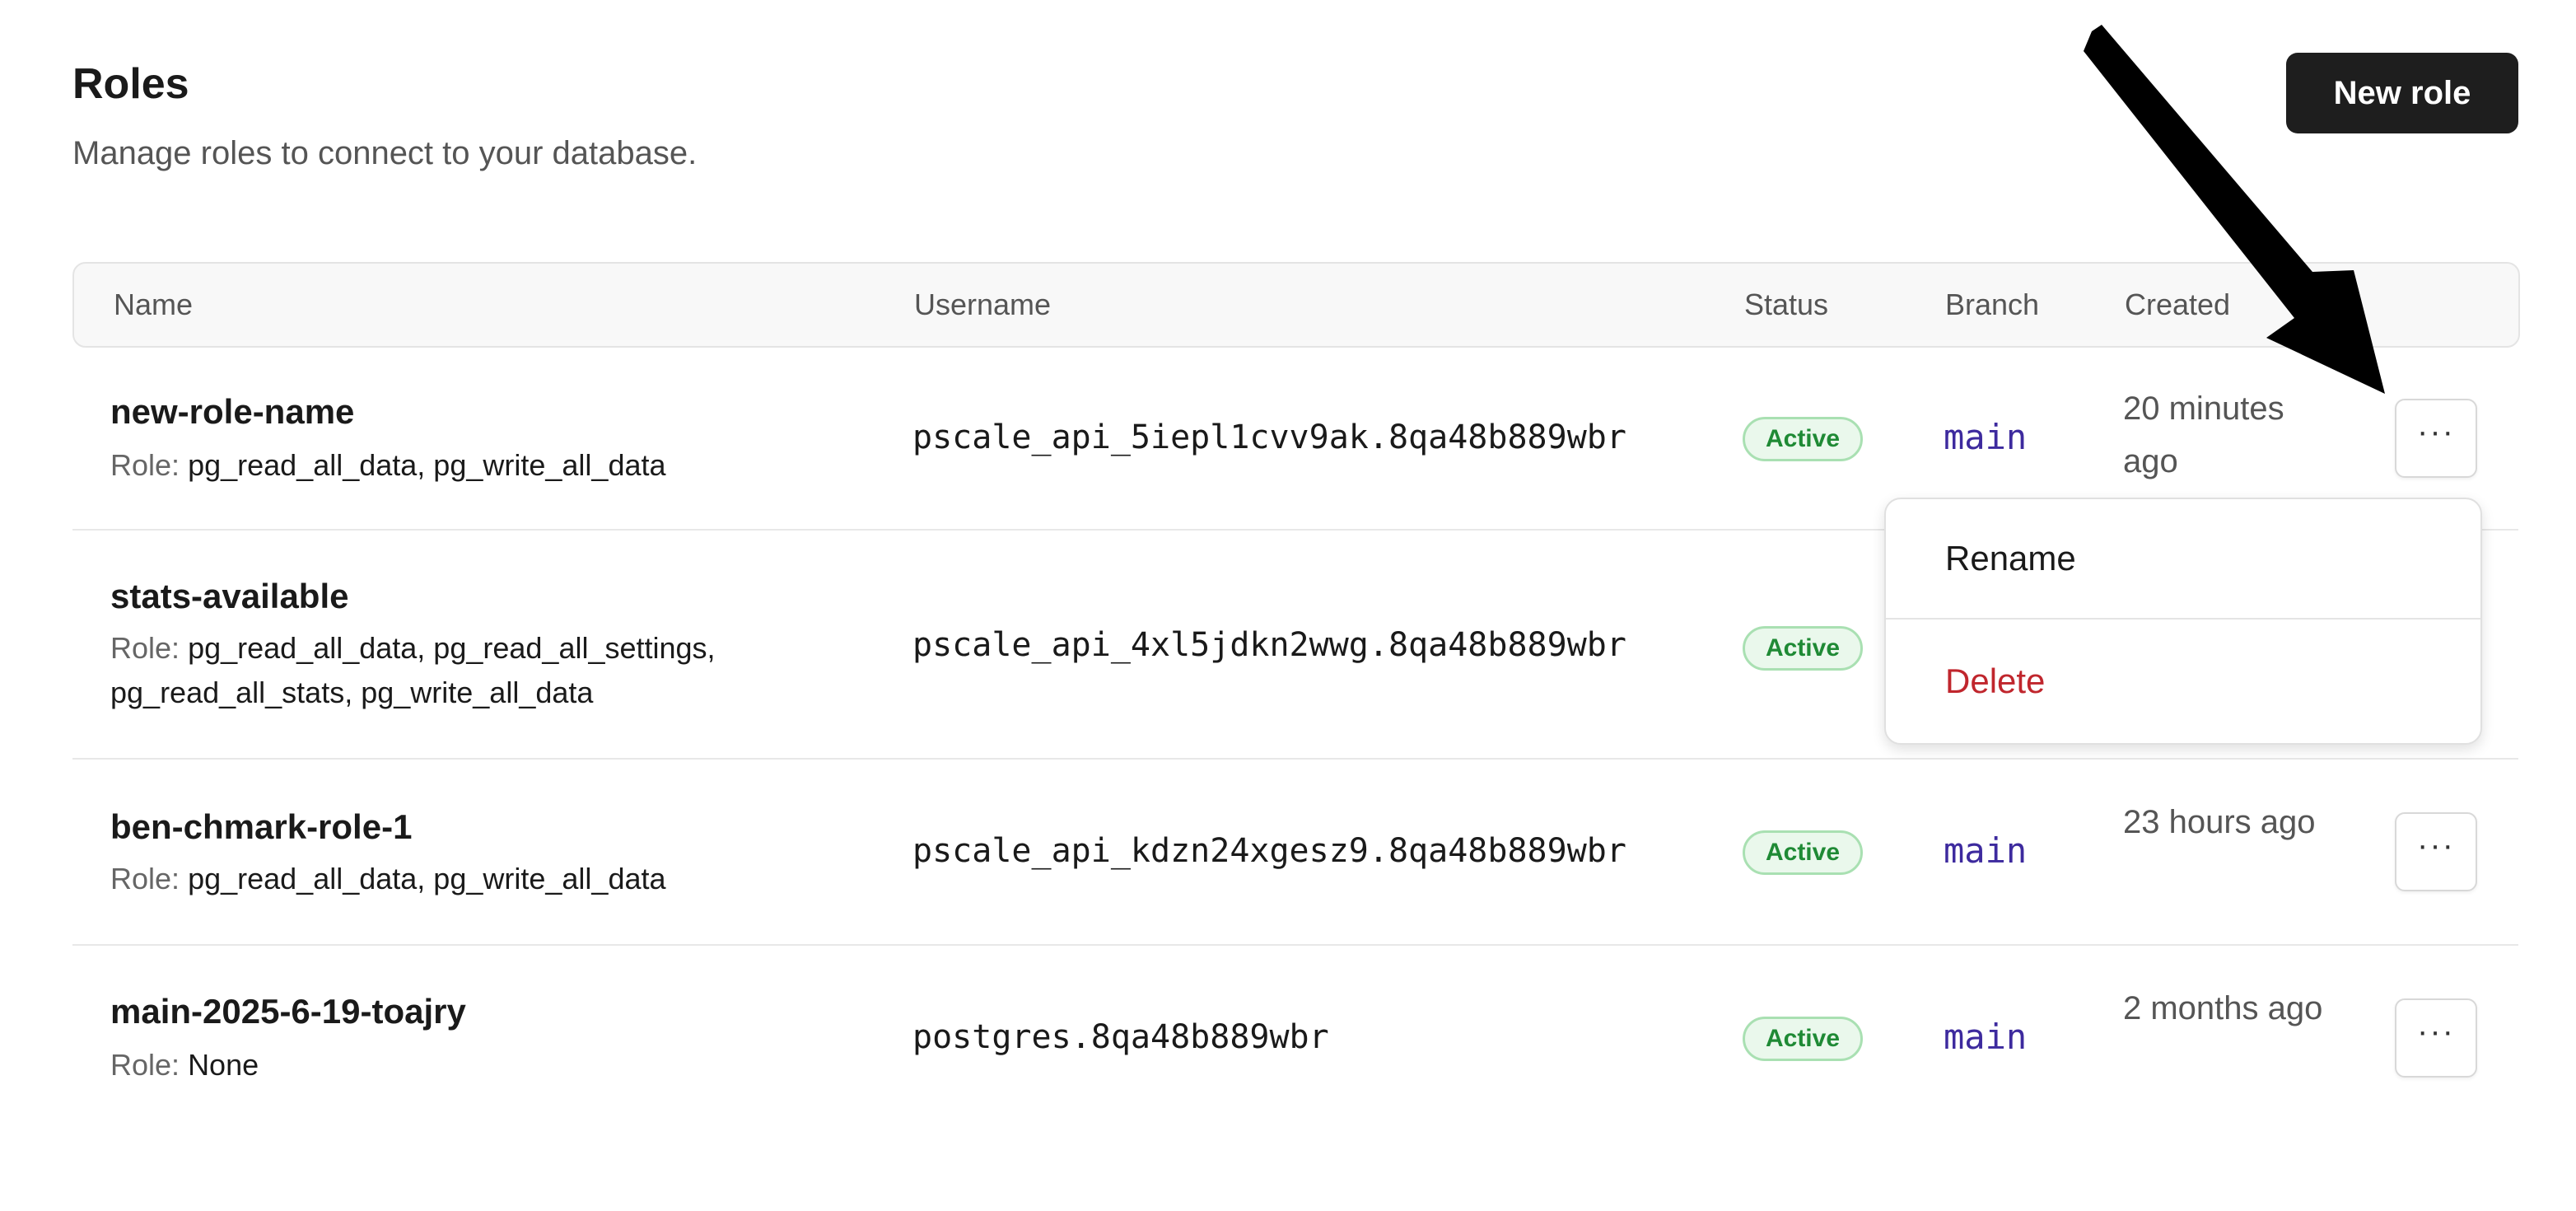 The image size is (2576, 1211). Describe the element at coordinates (2203, 434) in the screenshot. I see `created-time: 20 minutes ago` at that location.